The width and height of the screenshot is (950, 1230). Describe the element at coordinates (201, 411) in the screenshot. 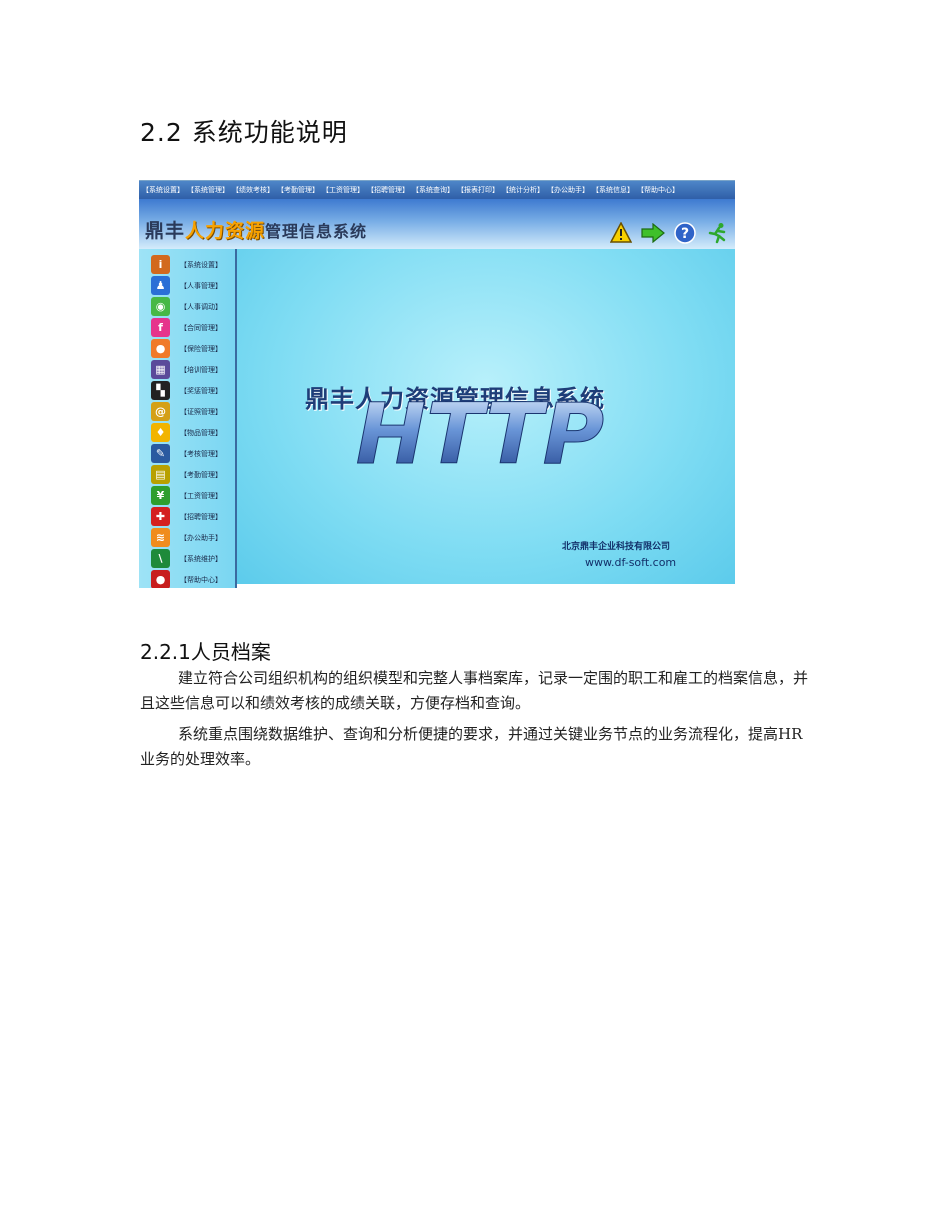

I see `sidebar-item-label: 【证照管理】` at that location.